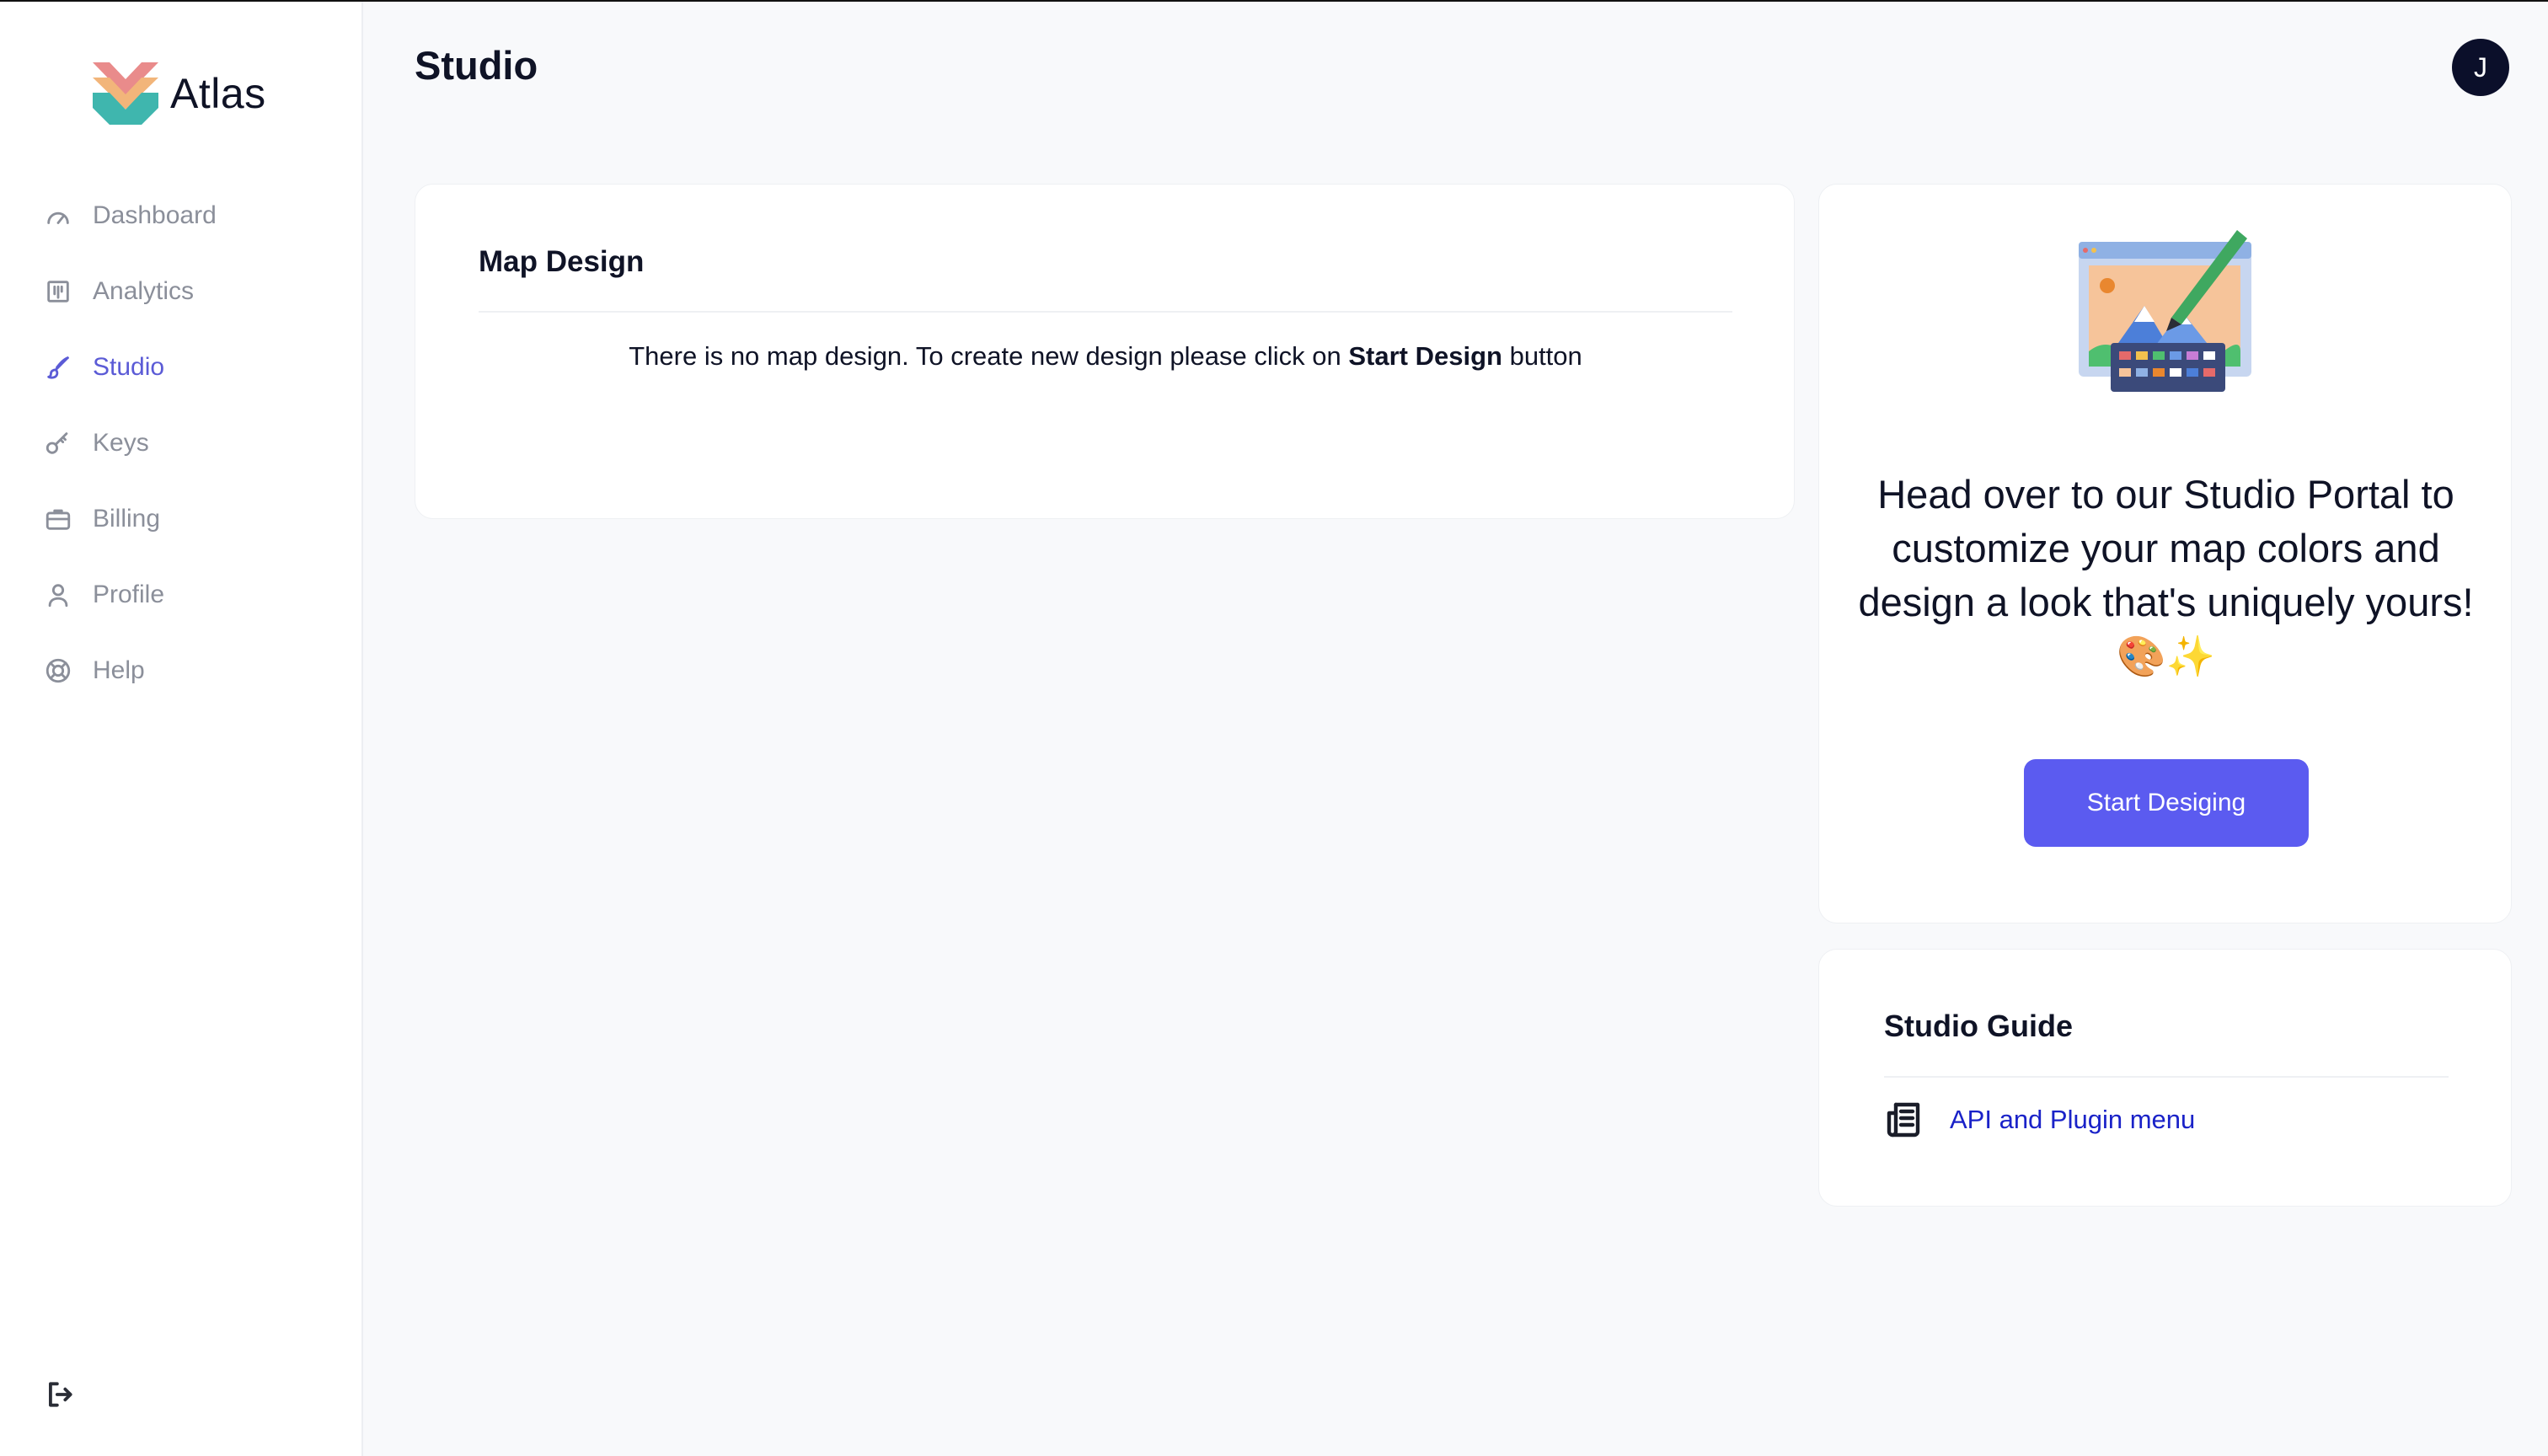 The width and height of the screenshot is (2548, 1456). What do you see at coordinates (129, 594) in the screenshot?
I see `sidebar-item-label: Profile` at bounding box center [129, 594].